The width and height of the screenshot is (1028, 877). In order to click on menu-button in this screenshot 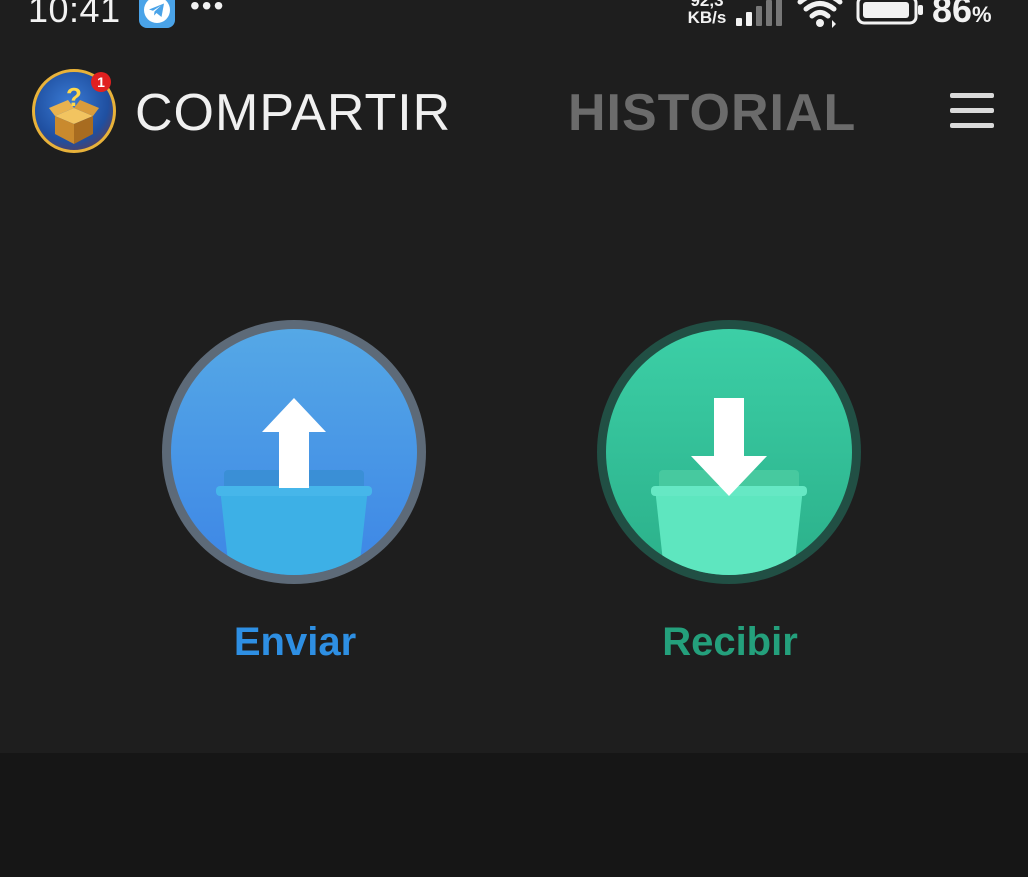, I will do `click(972, 111)`.